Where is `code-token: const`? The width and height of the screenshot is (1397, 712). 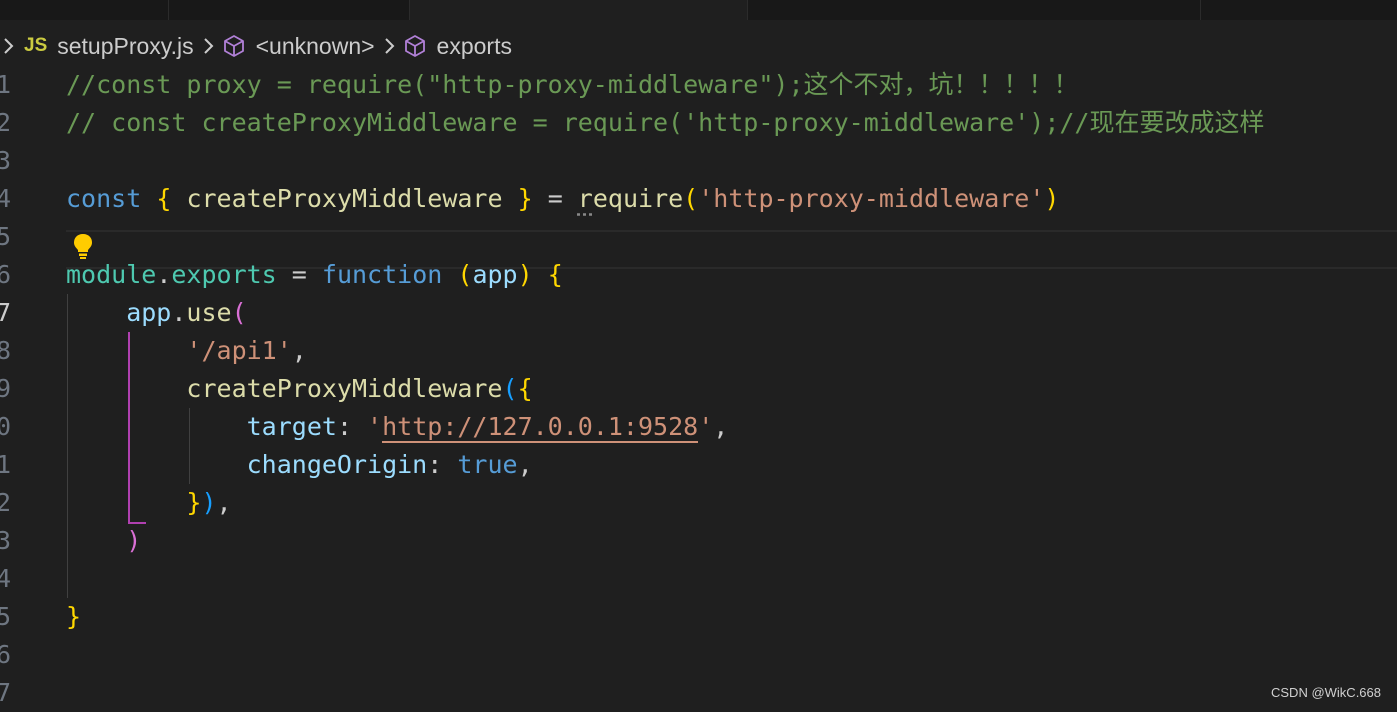
code-token: const is located at coordinates (104, 198).